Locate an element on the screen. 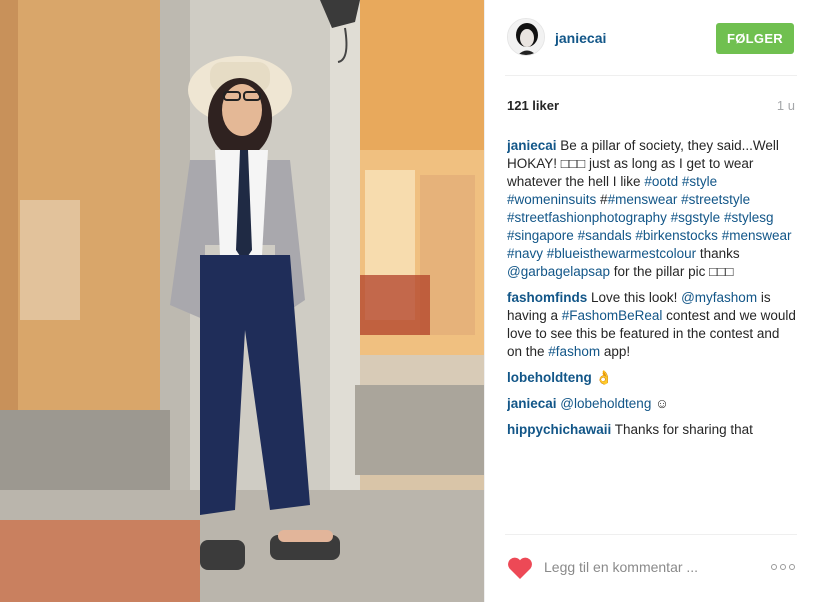 The width and height of the screenshot is (816, 602). follow-button: FØLGER is located at coordinates (755, 38).